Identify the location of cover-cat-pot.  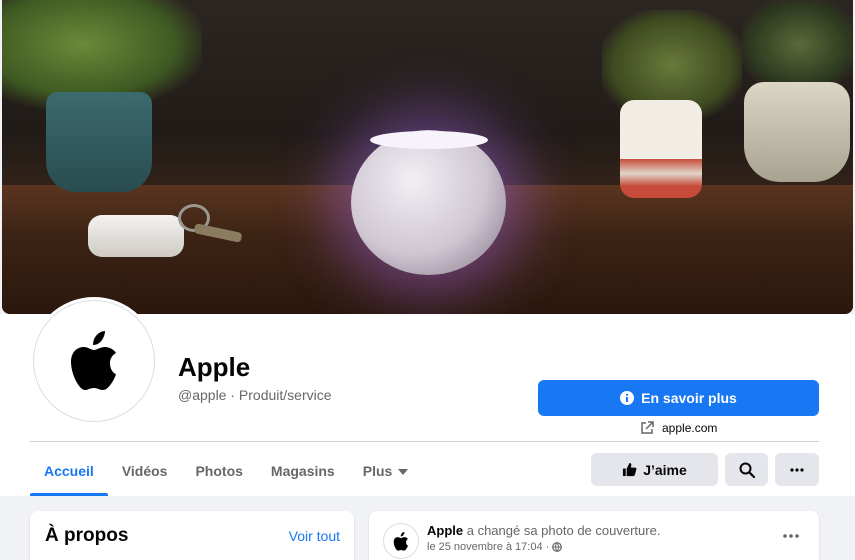
(661, 149).